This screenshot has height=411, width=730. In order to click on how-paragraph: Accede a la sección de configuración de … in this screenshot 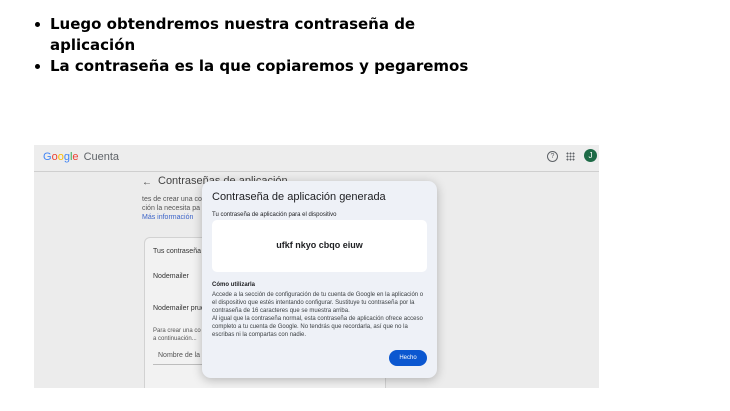, I will do `click(318, 303)`.